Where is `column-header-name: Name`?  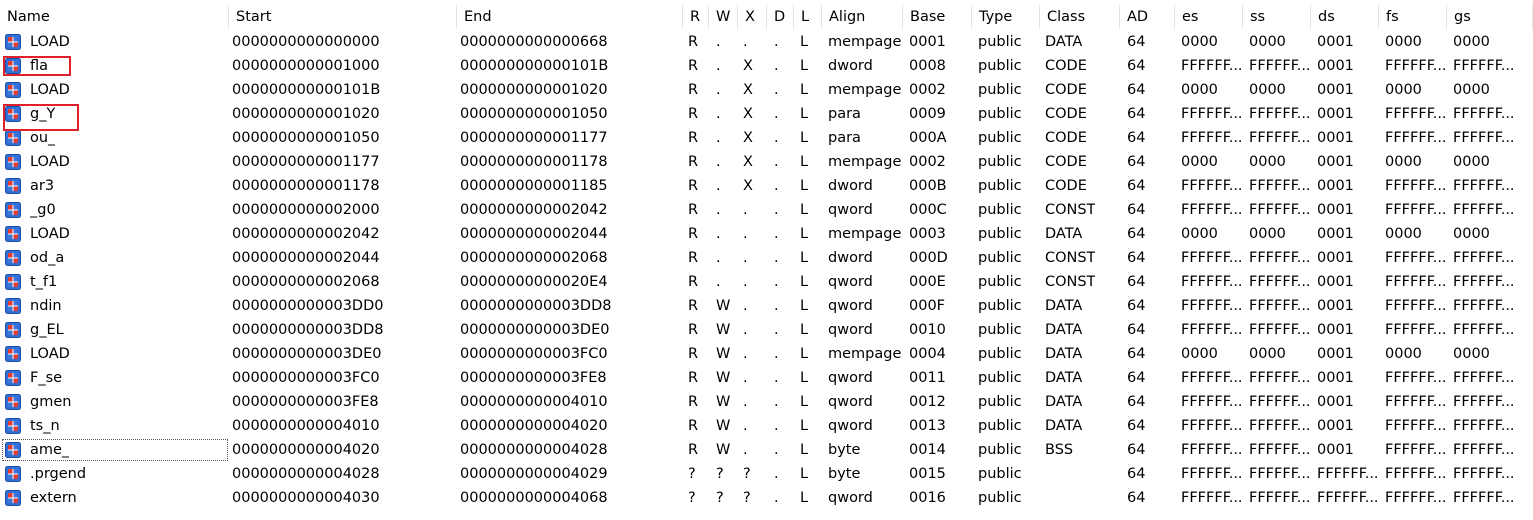 column-header-name: Name is located at coordinates (114, 17).